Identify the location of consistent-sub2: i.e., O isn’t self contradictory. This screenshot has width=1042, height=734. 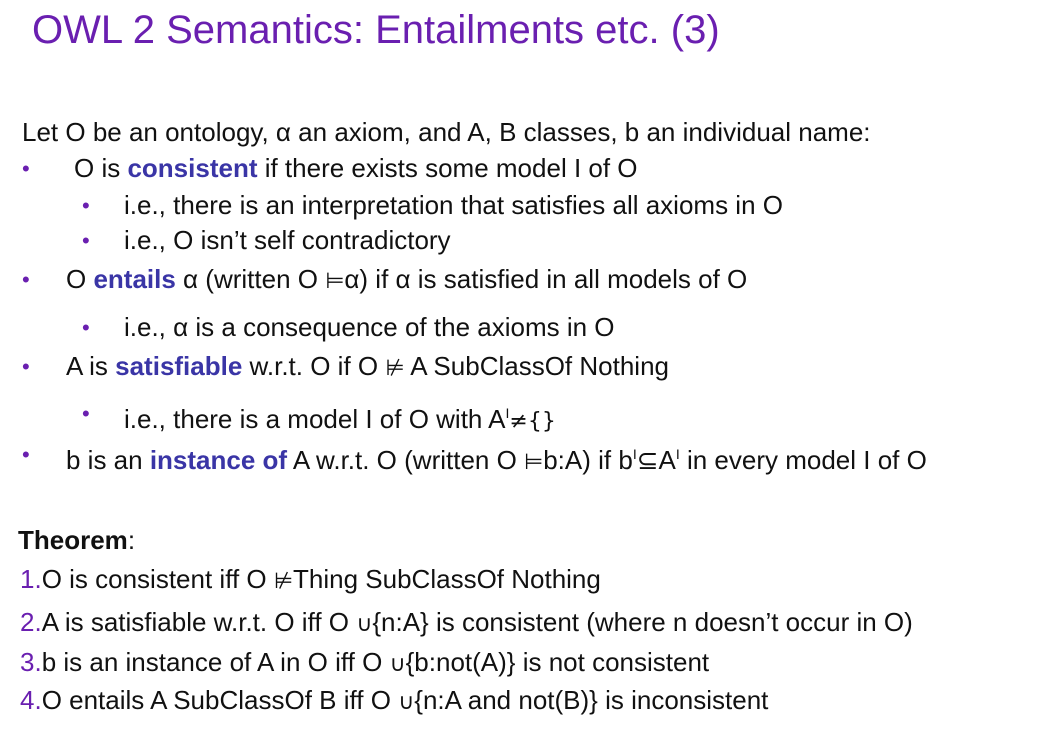
(287, 240).